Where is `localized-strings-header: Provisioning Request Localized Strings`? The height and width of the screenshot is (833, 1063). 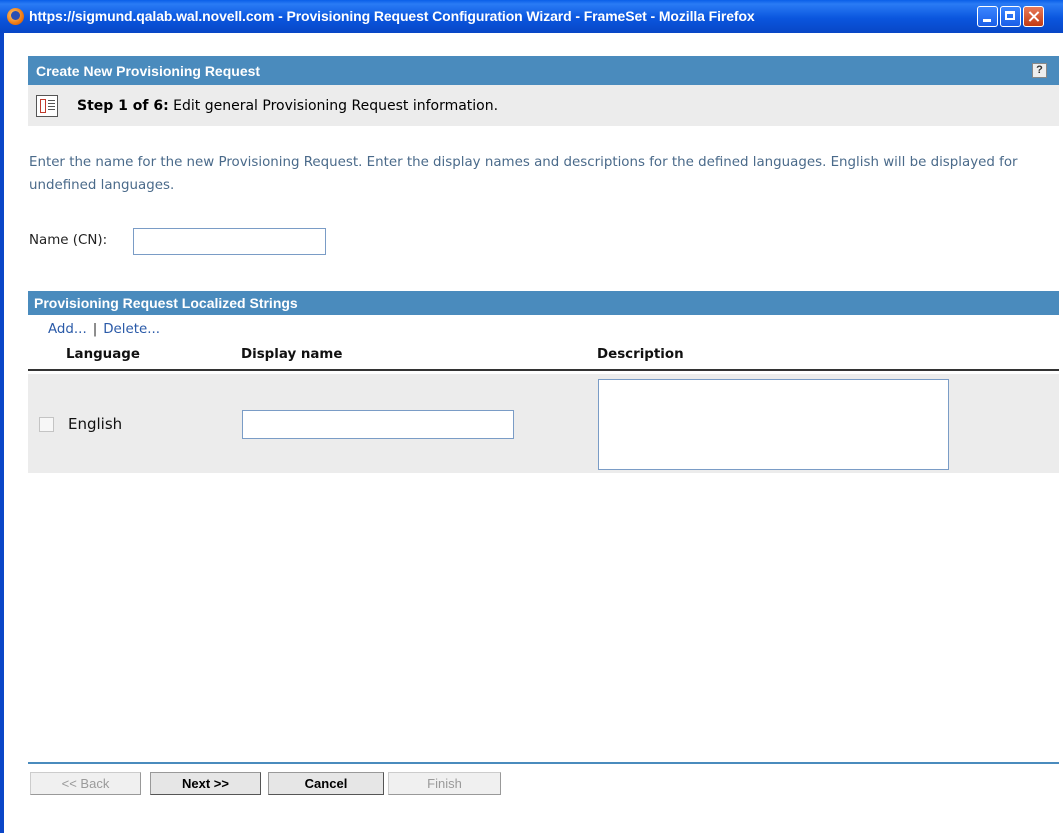 localized-strings-header: Provisioning Request Localized Strings is located at coordinates (543, 303).